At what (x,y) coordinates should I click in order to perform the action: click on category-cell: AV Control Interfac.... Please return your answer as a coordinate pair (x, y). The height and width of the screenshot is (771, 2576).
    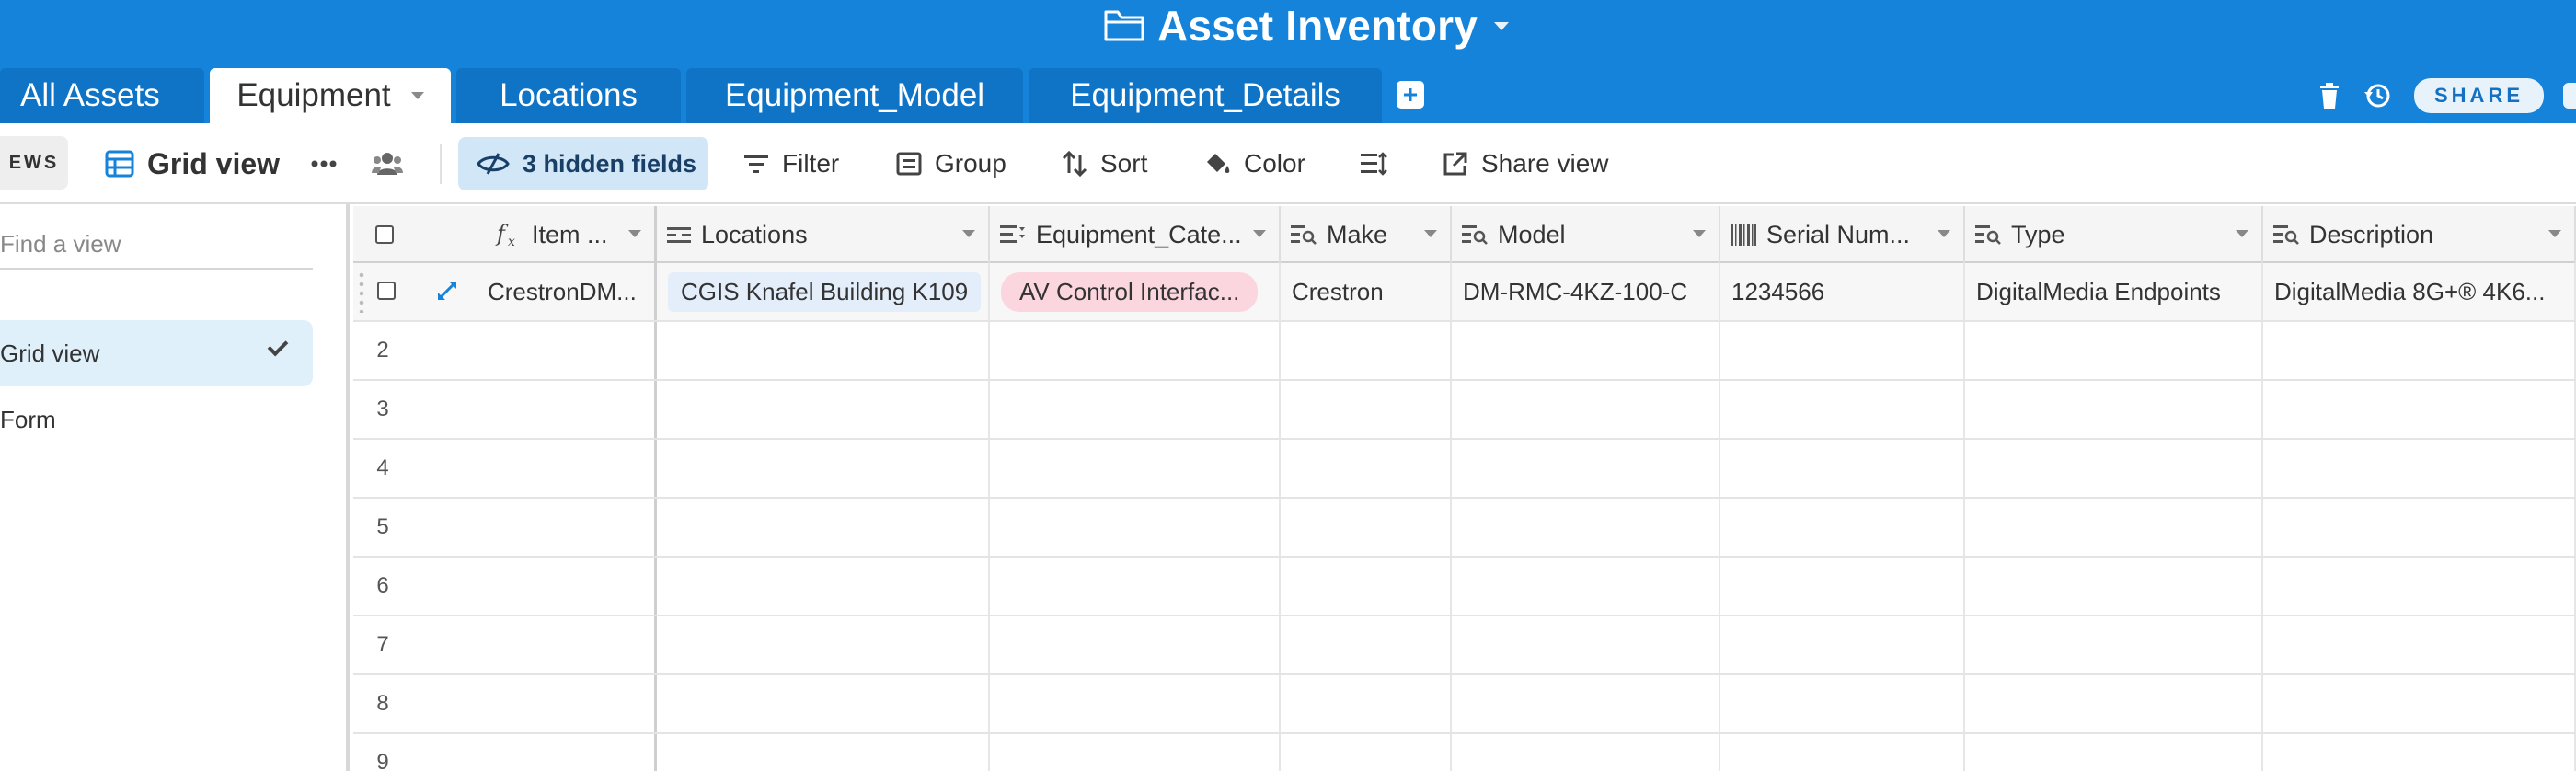
    Looking at the image, I should click on (1135, 291).